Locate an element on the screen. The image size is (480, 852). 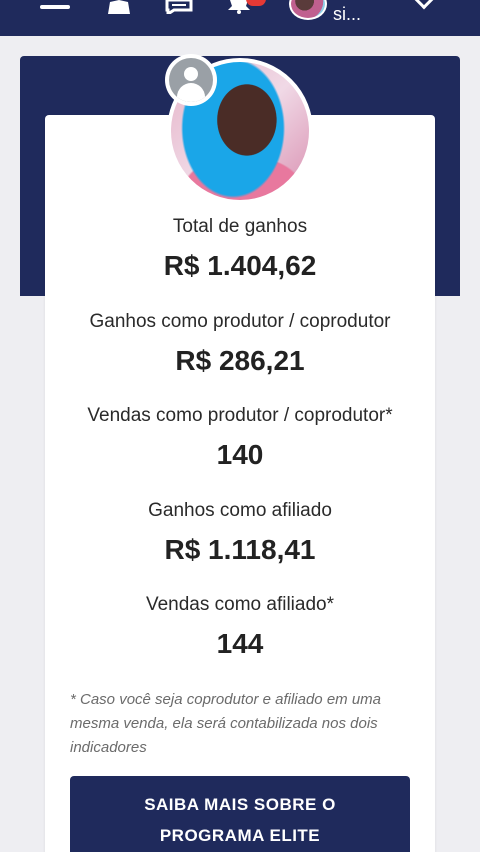
elite-program-button: SAIBA MAIS SOBRE O PROGRAMA ELITE is located at coordinates (240, 814).